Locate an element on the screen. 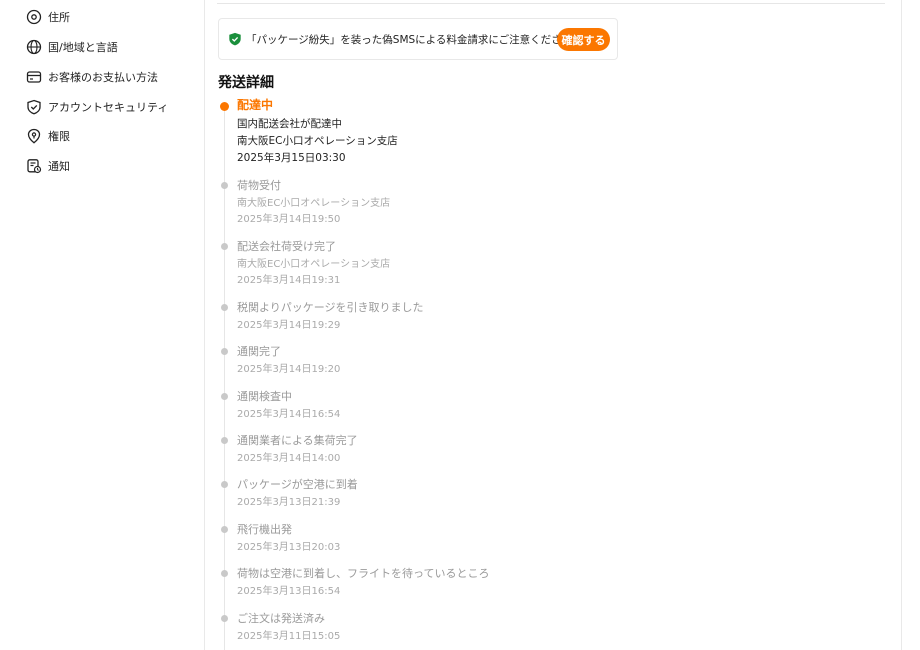  sidebar-item-payment-methods: お客様のお支払い方法 is located at coordinates (92, 77).